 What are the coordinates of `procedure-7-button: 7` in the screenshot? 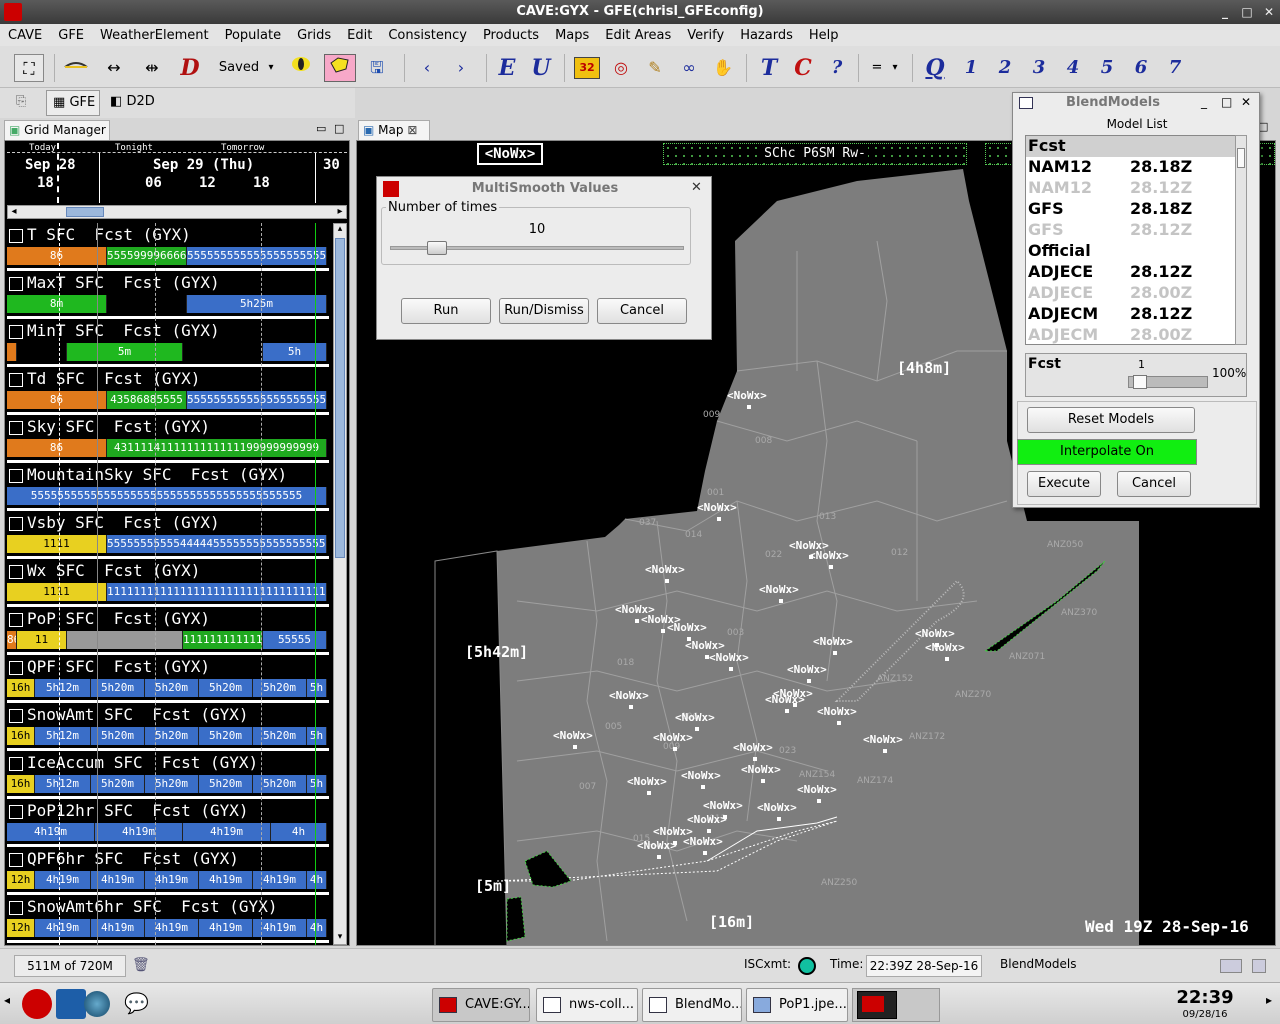 It's located at (1175, 68).